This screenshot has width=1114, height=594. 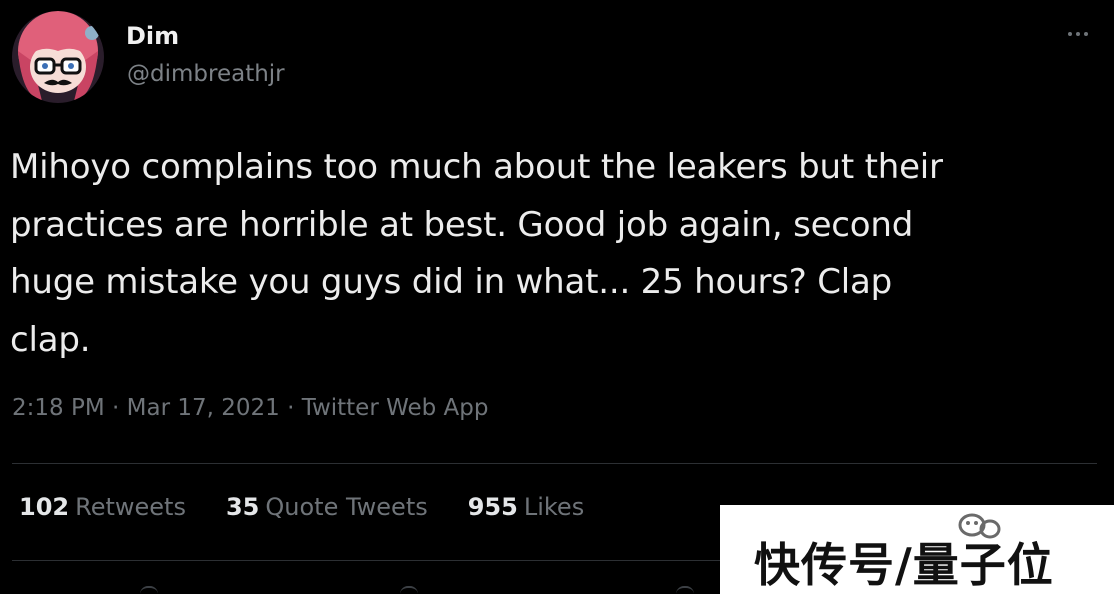 What do you see at coordinates (149, 590) in the screenshot?
I see `reply-icon` at bounding box center [149, 590].